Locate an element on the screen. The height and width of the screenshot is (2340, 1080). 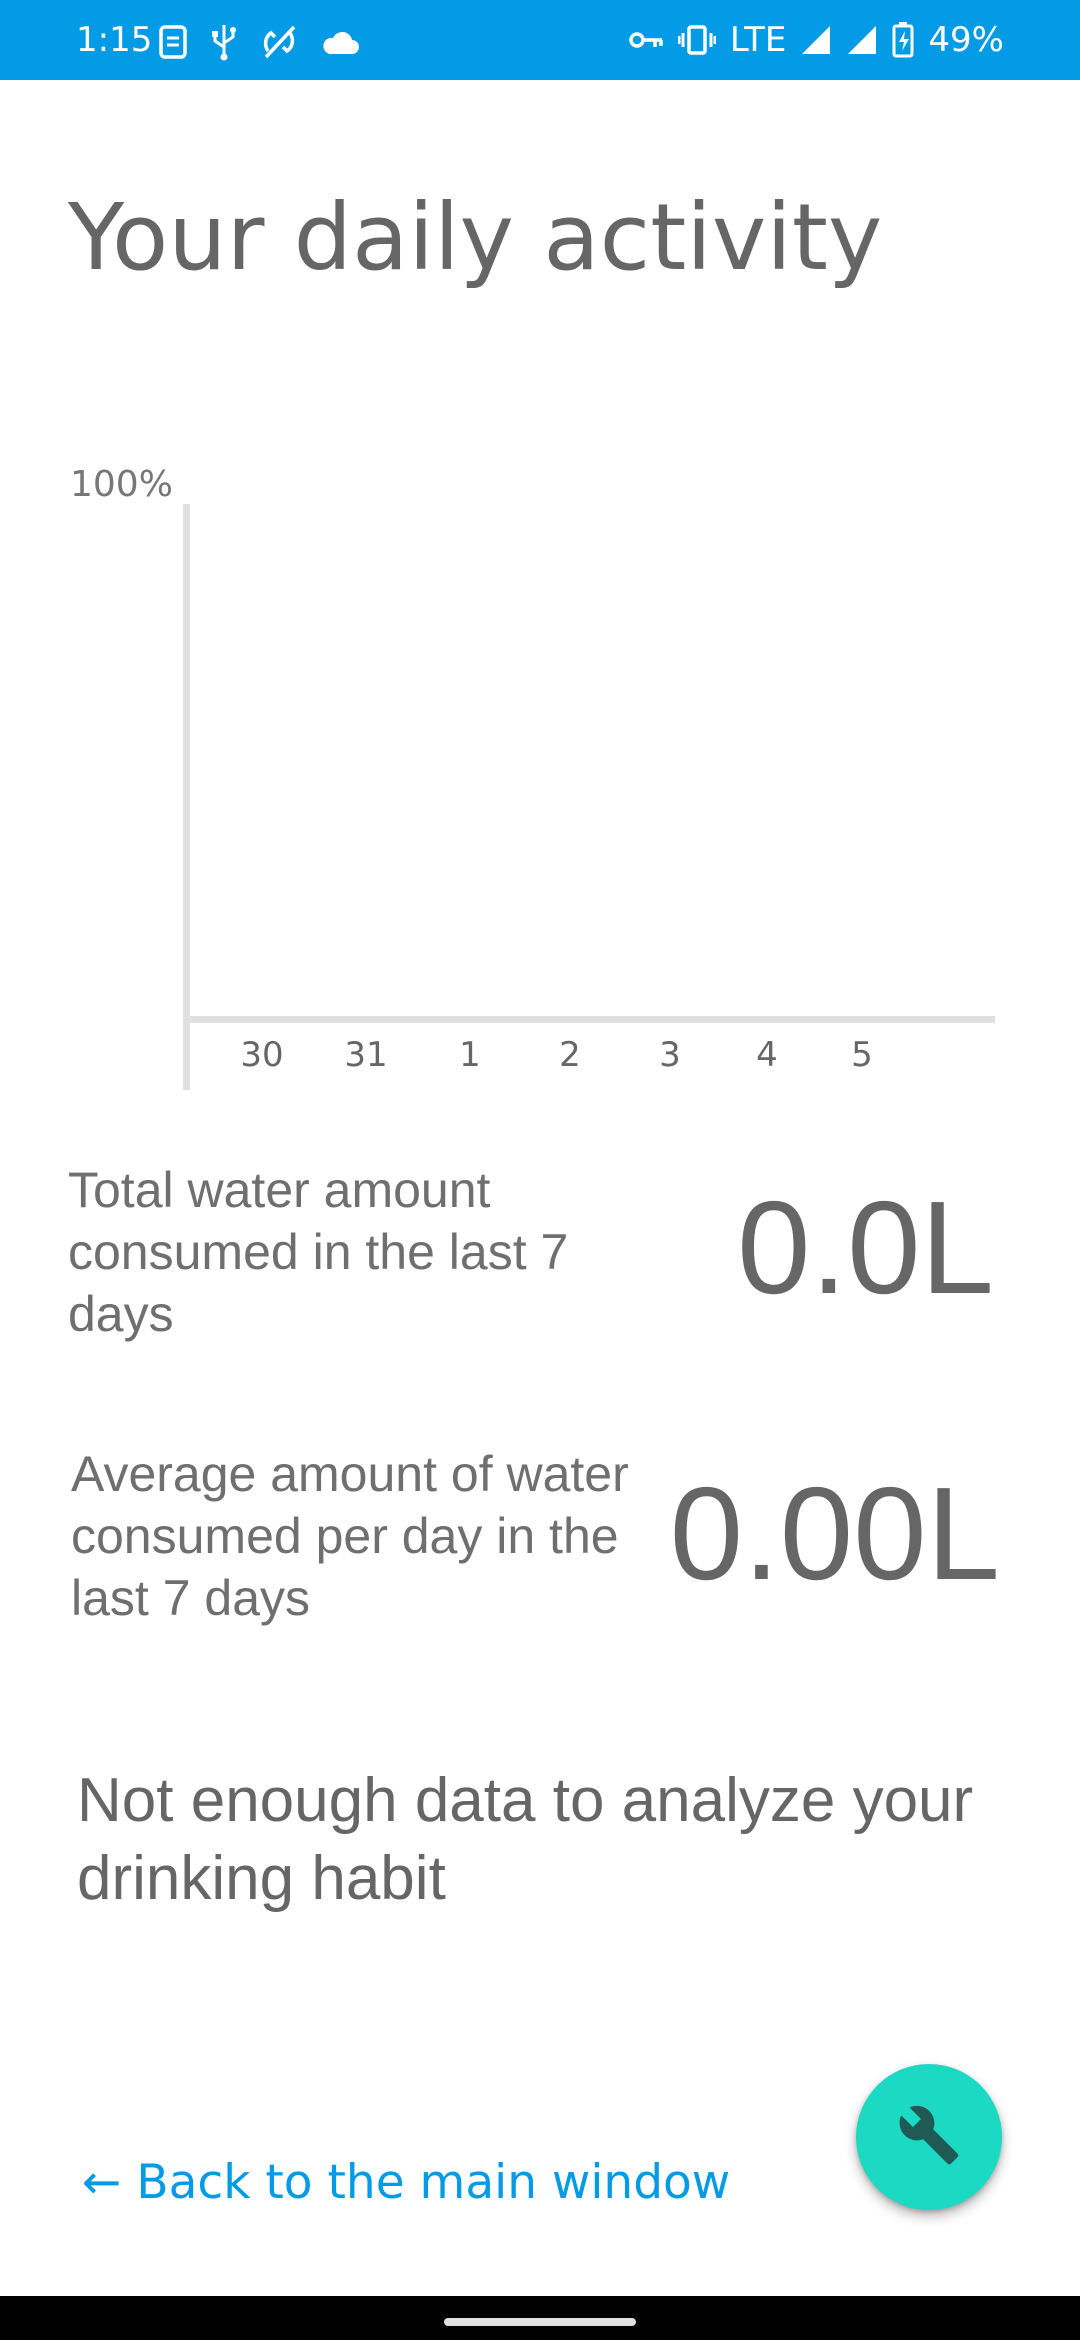
x-tick-label: 3 is located at coordinates (670, 1055).